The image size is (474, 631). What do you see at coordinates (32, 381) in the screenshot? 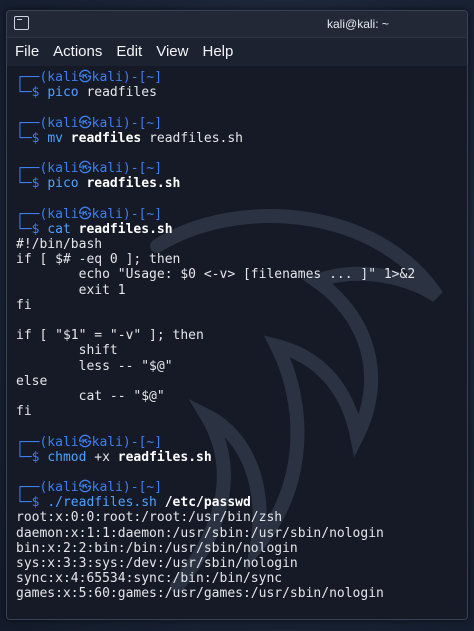
I see `output-line: else` at bounding box center [32, 381].